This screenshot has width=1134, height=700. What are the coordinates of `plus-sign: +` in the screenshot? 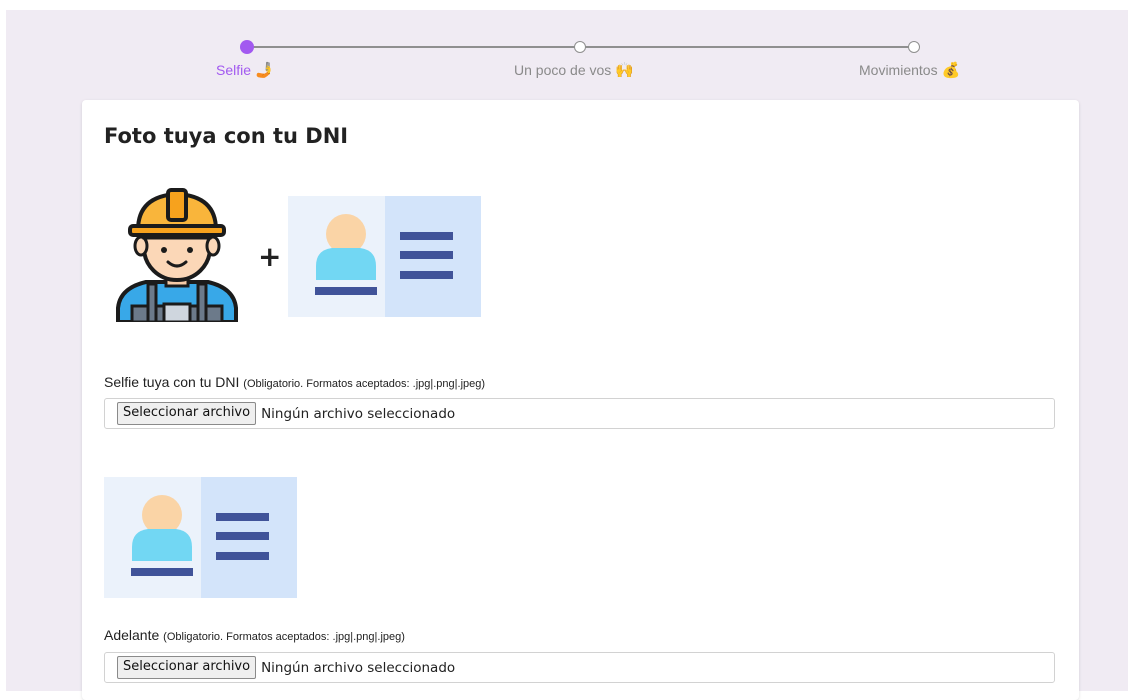 It's located at (270, 256).